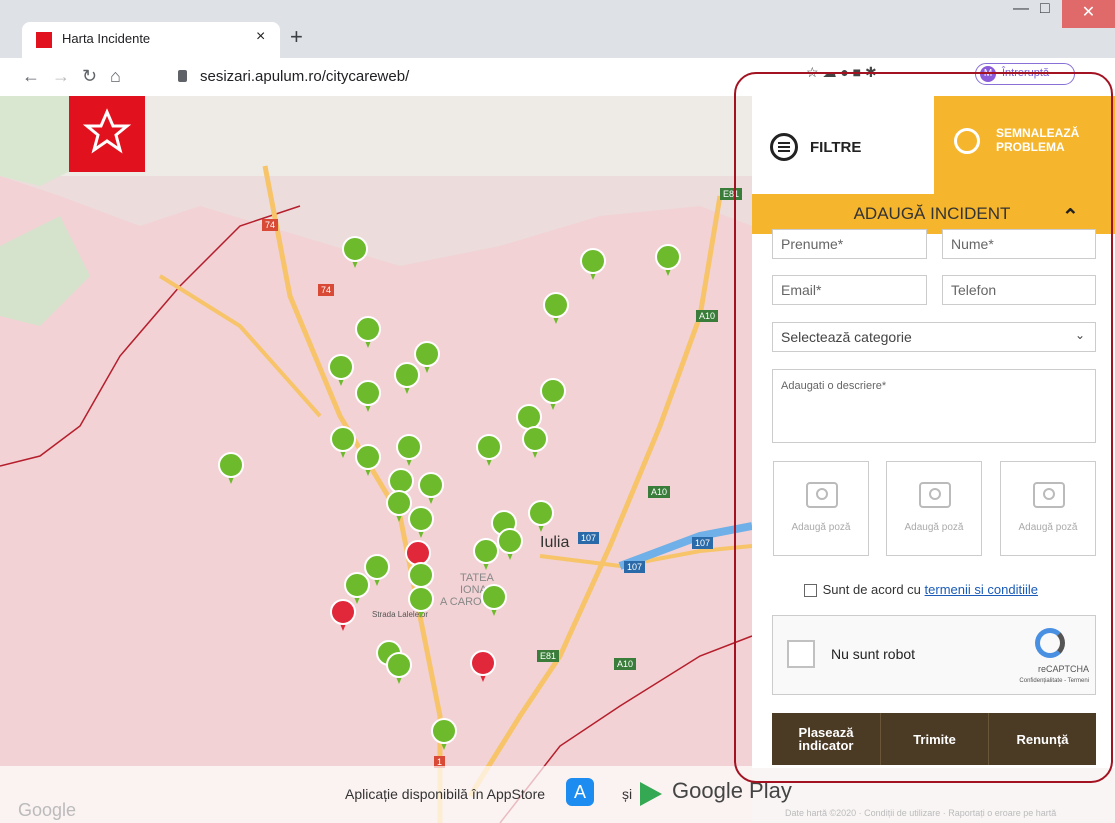 Image resolution: width=1115 pixels, height=823 pixels. I want to click on captcha-checkbox, so click(801, 654).